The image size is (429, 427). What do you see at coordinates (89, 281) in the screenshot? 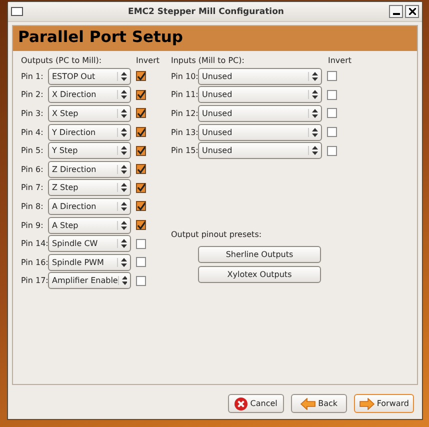
I see `pin-dropdown: Amplifier Enable` at bounding box center [89, 281].